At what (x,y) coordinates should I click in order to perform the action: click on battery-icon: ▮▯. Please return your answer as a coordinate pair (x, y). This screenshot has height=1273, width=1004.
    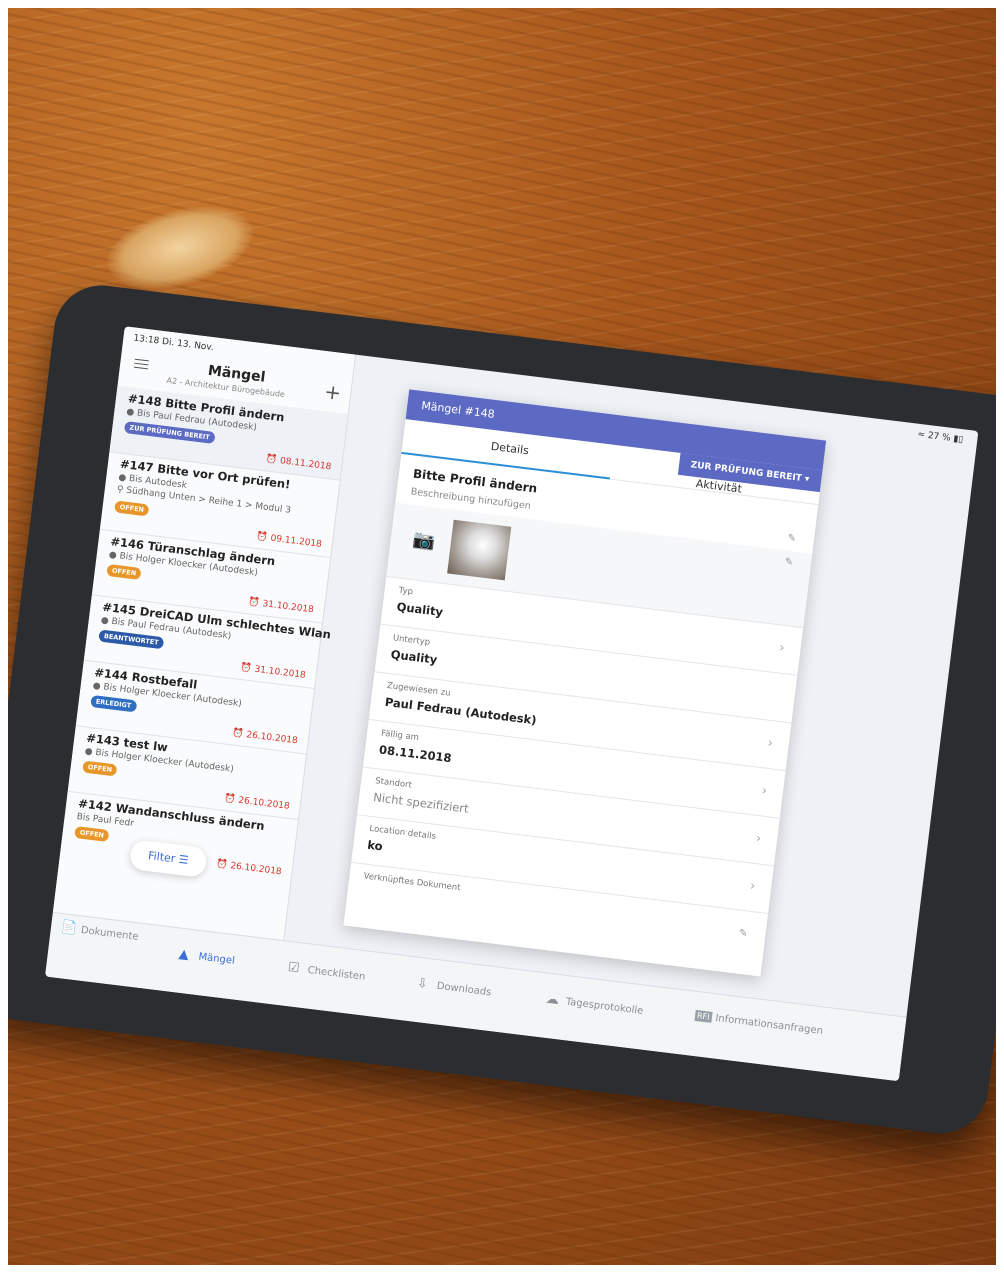
    Looking at the image, I should click on (958, 440).